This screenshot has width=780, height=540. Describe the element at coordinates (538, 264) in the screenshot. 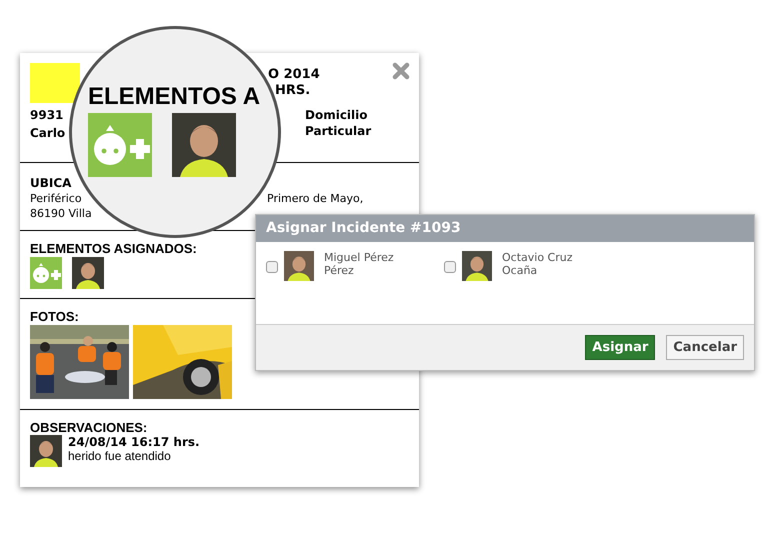

I see `person-name: Octavio Cruz Ocaña` at that location.